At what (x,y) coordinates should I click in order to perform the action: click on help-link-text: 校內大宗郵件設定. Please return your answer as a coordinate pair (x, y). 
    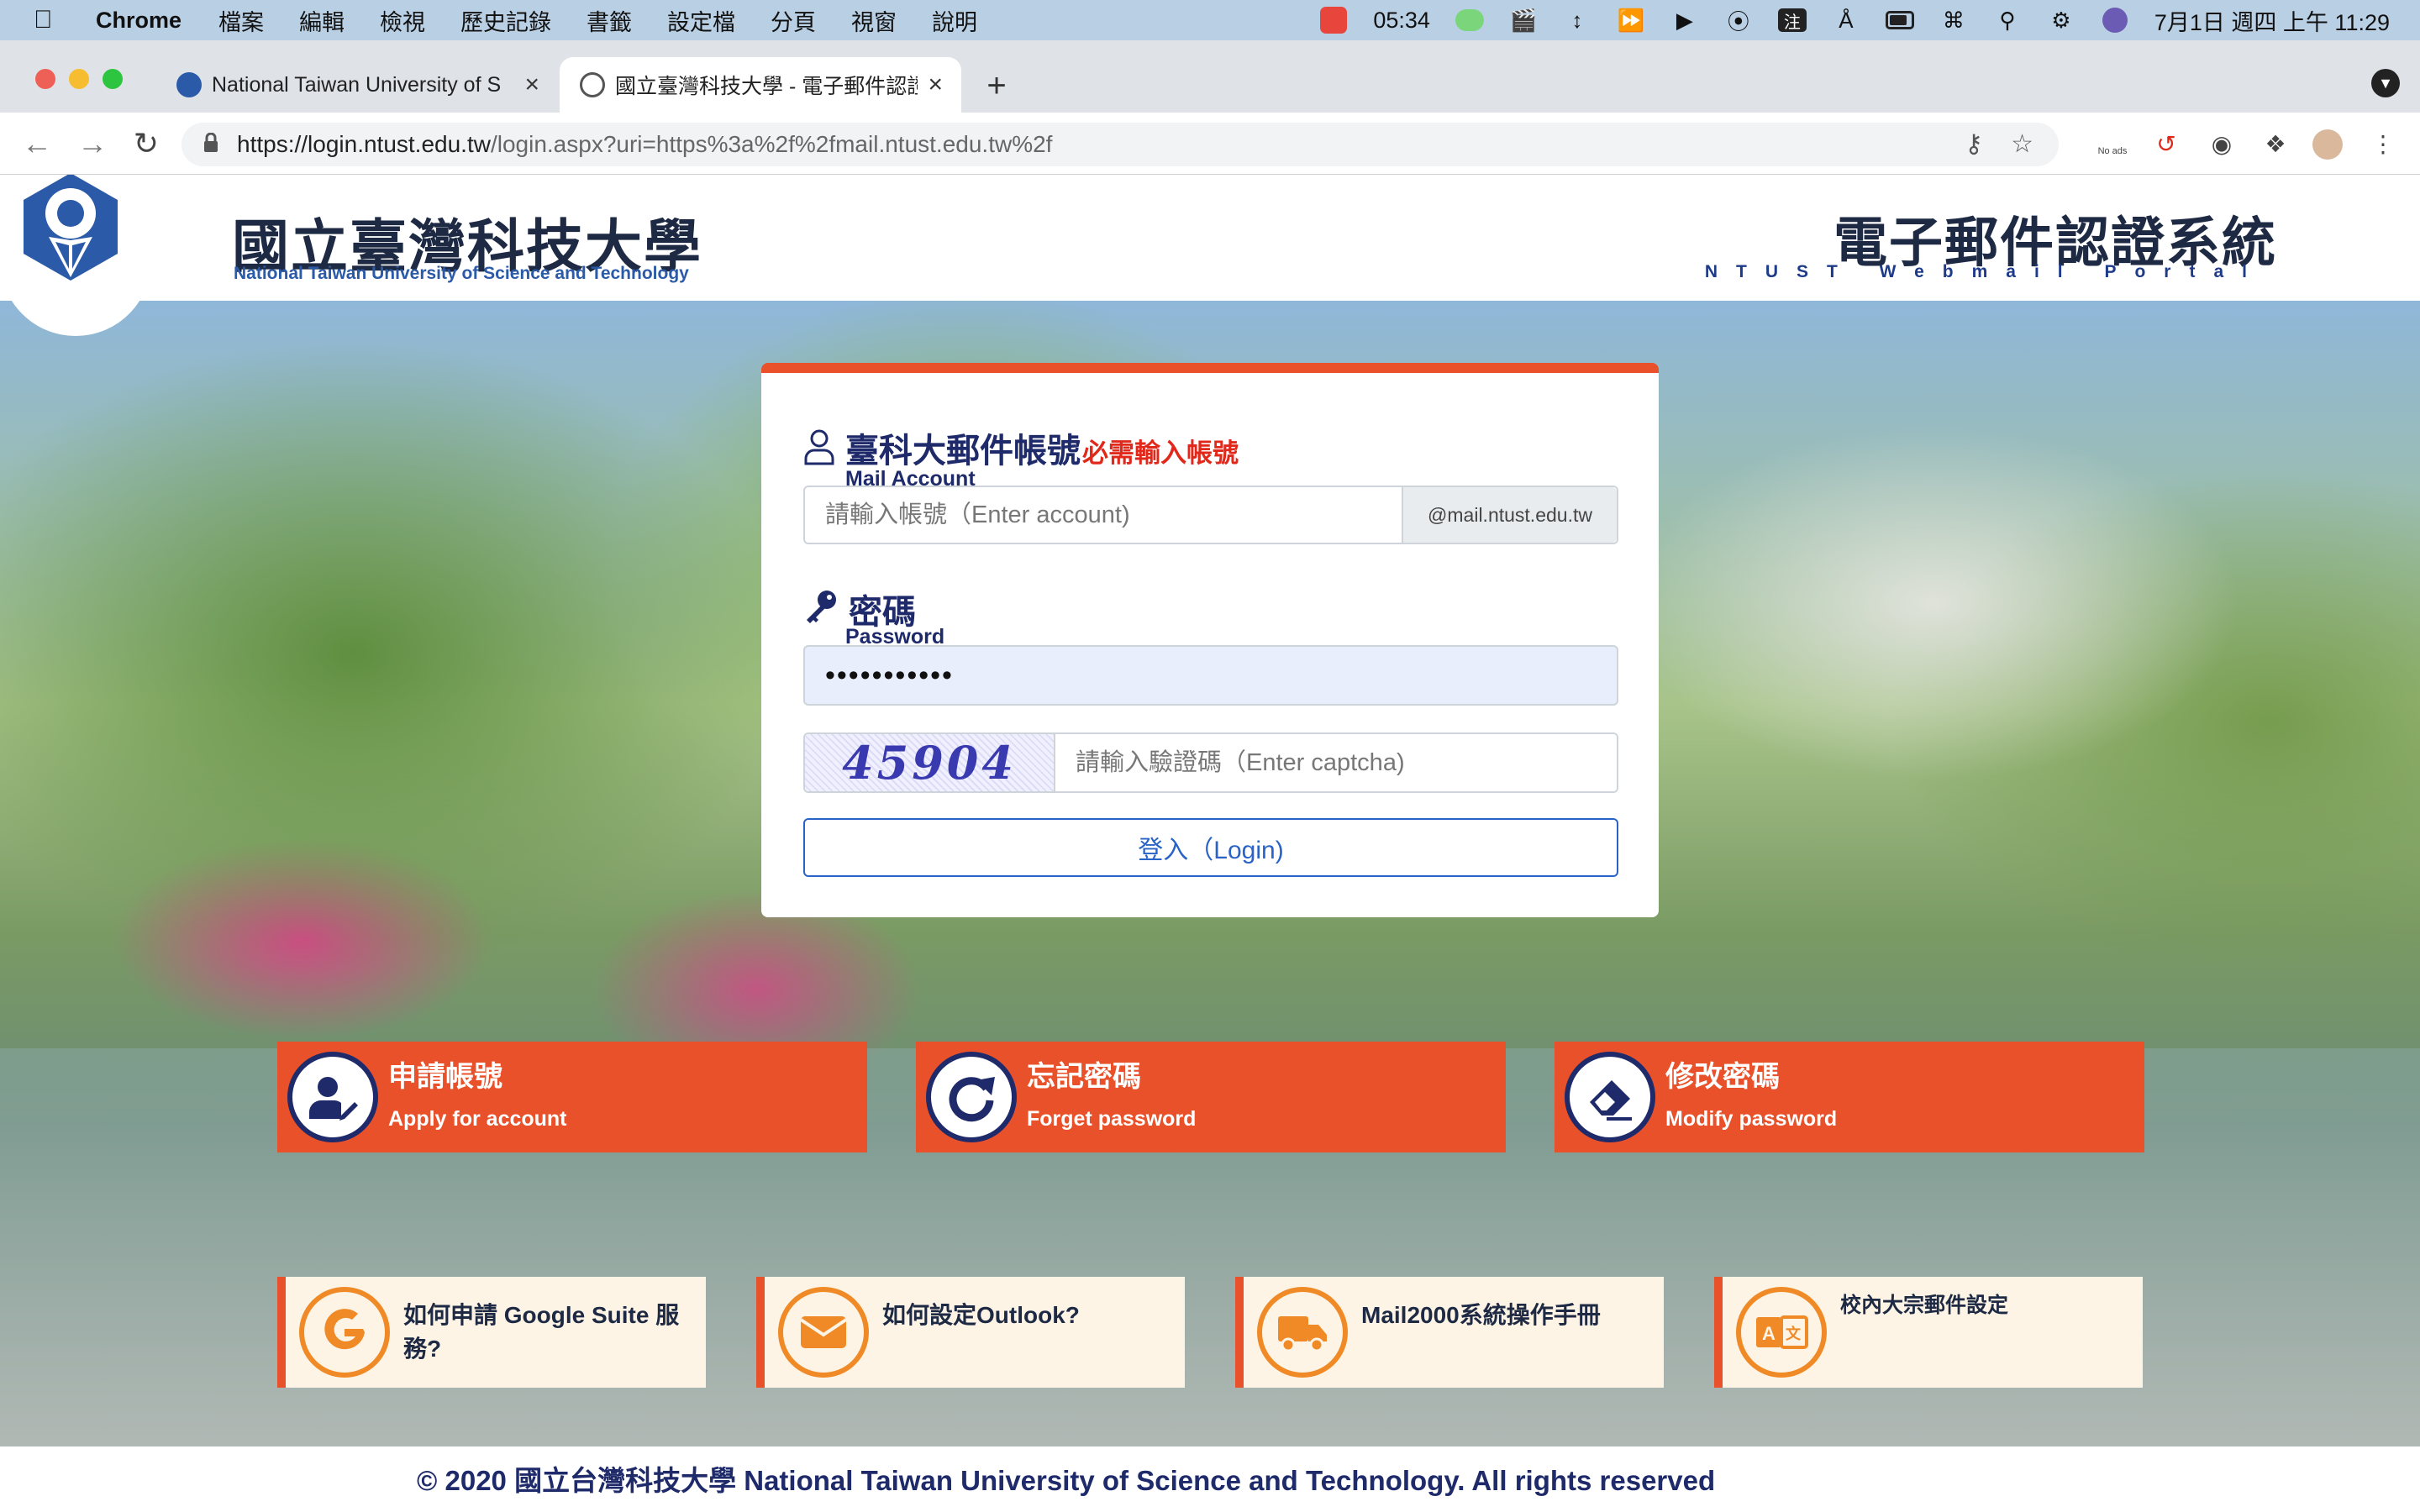
    Looking at the image, I should click on (1924, 1305).